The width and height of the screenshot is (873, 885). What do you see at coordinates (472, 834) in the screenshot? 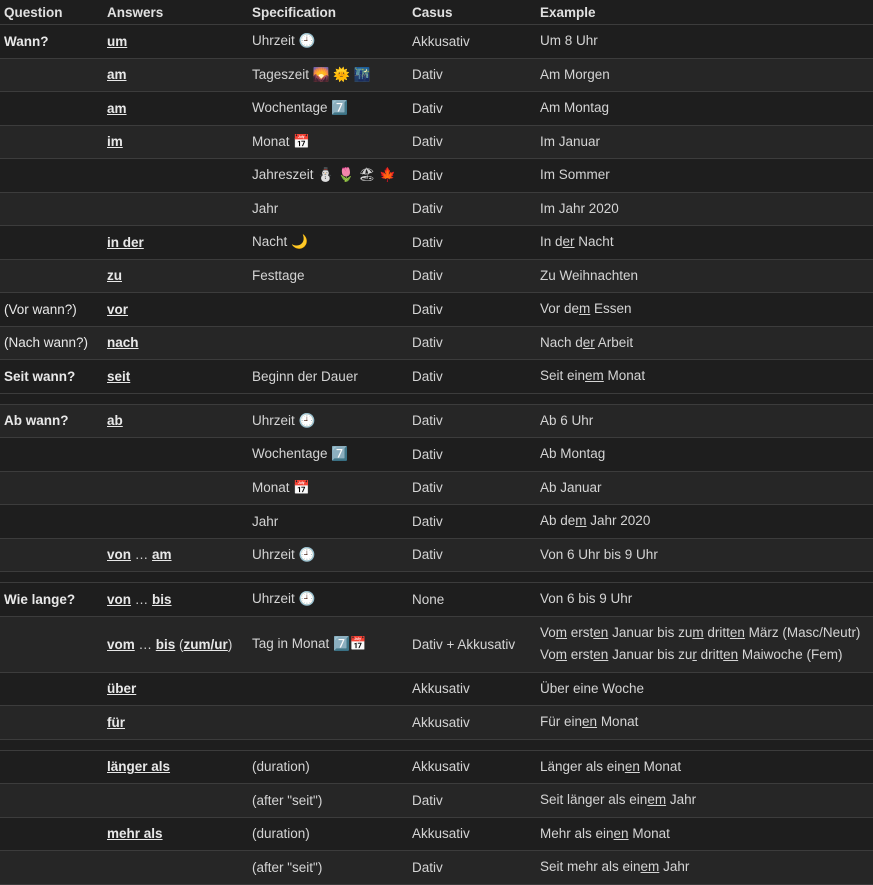
I see `cell-casus: Akkusativ` at bounding box center [472, 834].